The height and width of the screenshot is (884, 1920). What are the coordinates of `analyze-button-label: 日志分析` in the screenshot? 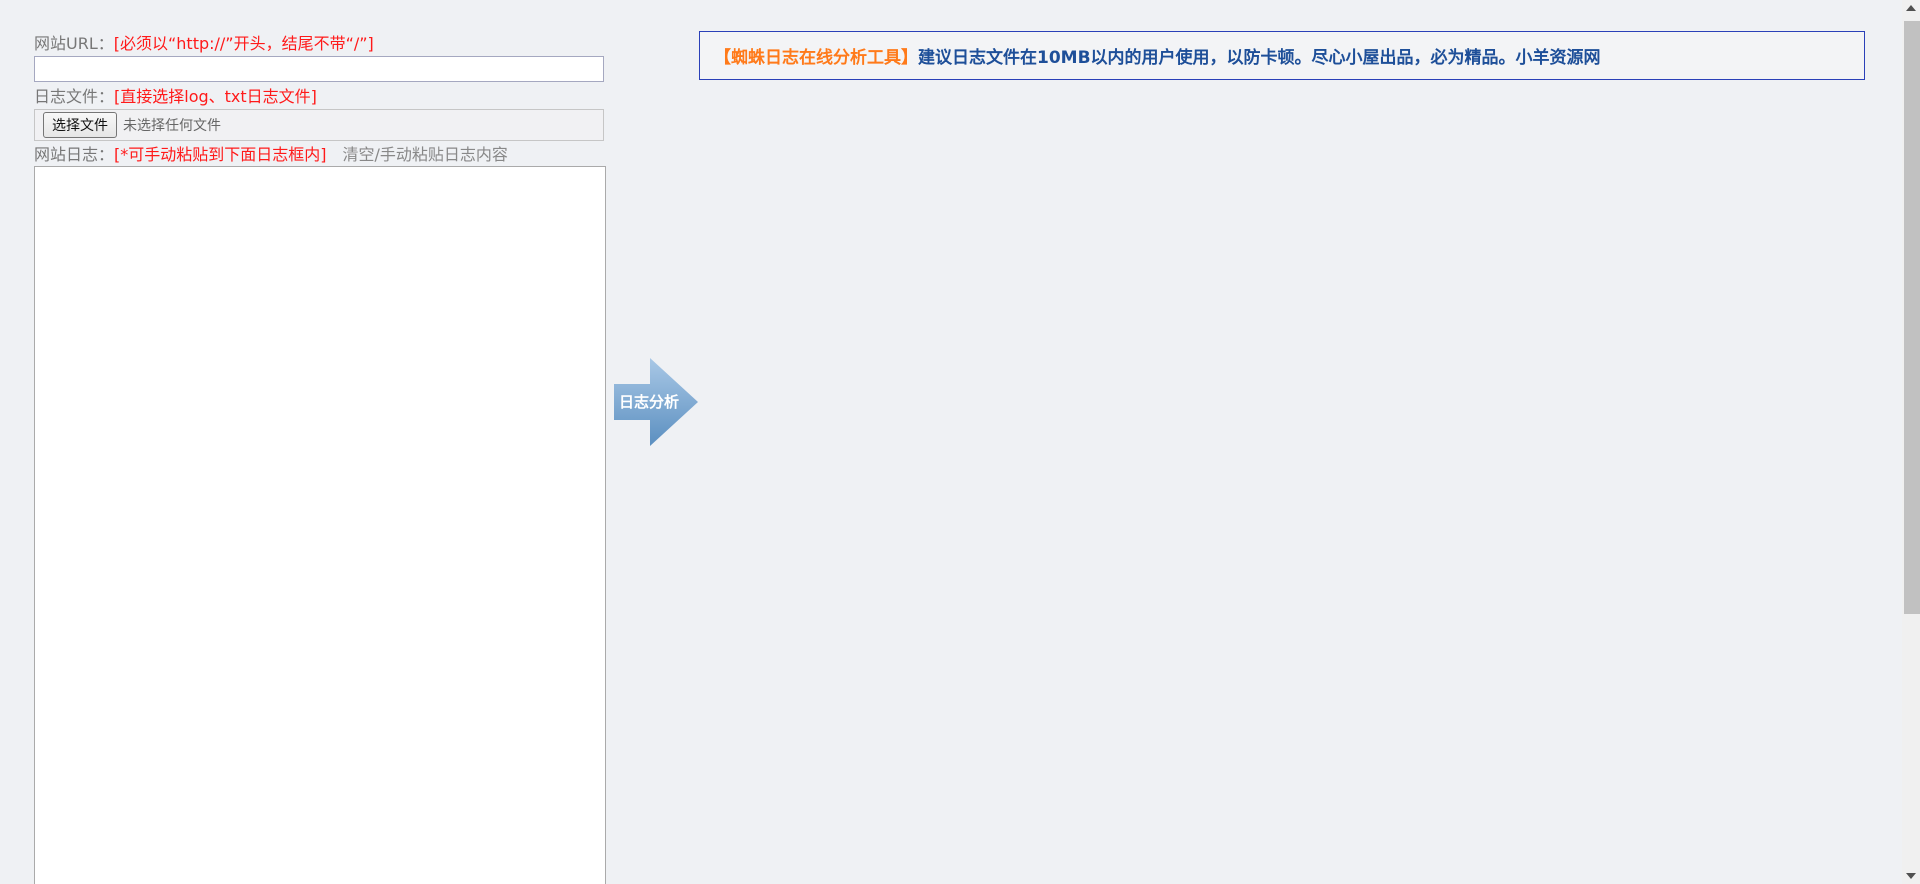 It's located at (648, 402).